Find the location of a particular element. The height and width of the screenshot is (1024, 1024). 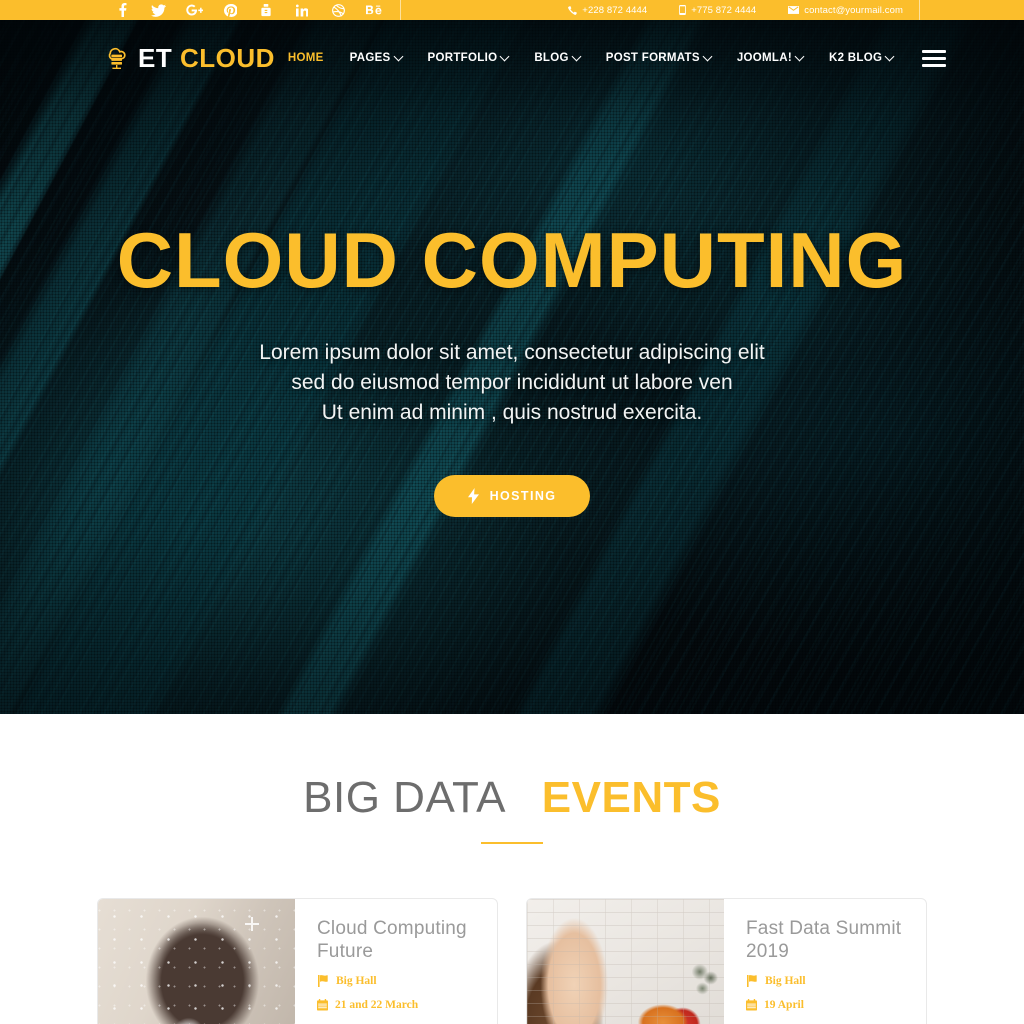

behance-icon is located at coordinates (374, 10).